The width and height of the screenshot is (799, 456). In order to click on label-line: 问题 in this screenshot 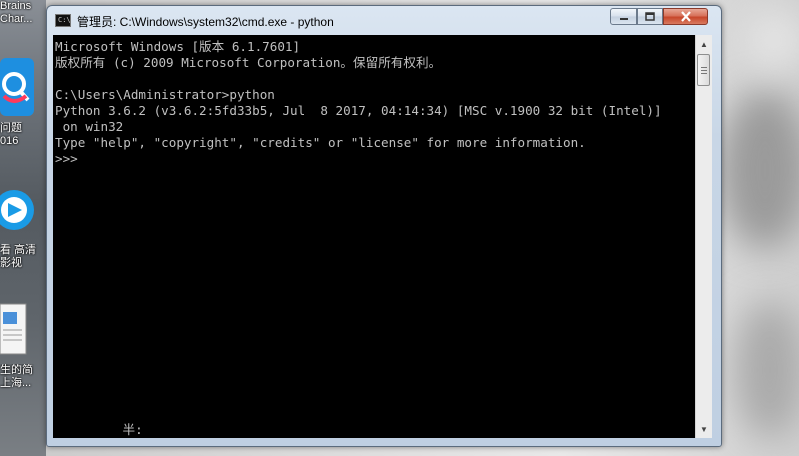, I will do `click(11, 128)`.